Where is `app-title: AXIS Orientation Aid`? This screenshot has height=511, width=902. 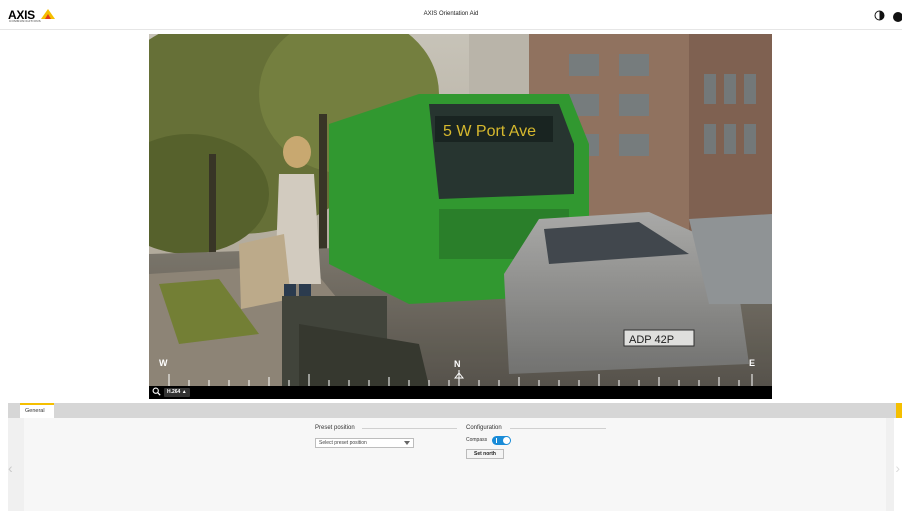
app-title: AXIS Orientation Aid is located at coordinates (451, 14).